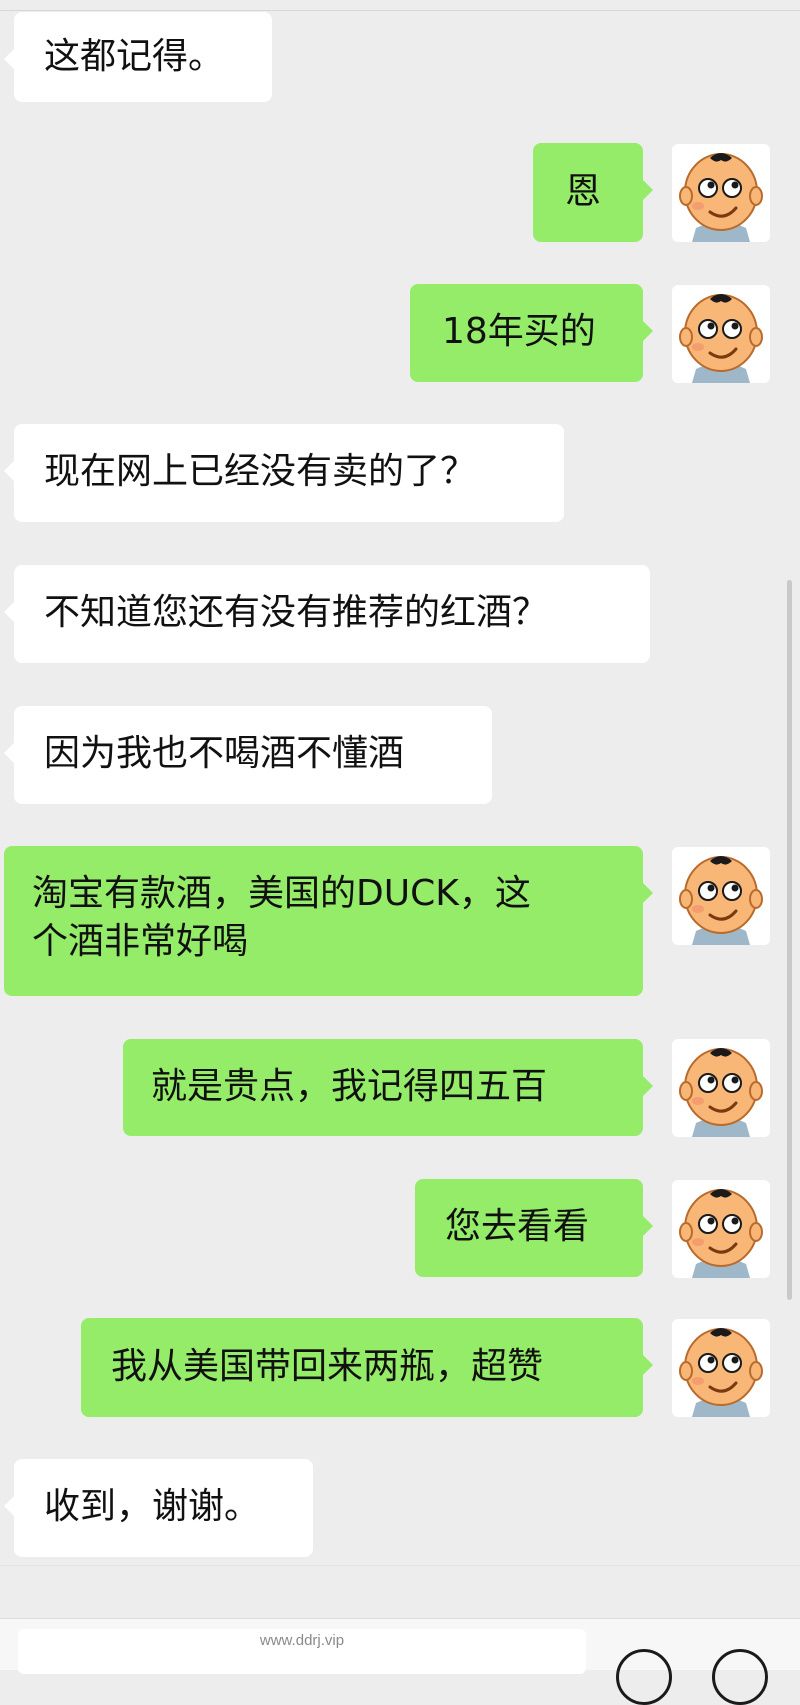  I want to click on message-text: 我从美国带回来两瓶，超赞, so click(327, 1366).